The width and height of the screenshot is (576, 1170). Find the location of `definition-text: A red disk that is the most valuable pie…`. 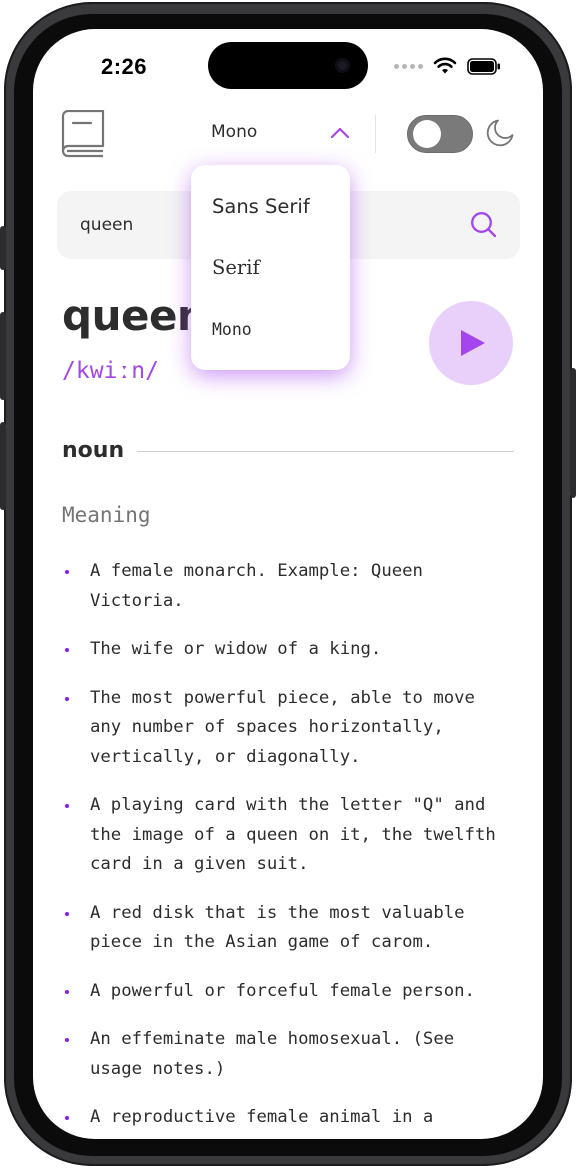

definition-text: A red disk that is the most valuable pie… is located at coordinates (277, 927).